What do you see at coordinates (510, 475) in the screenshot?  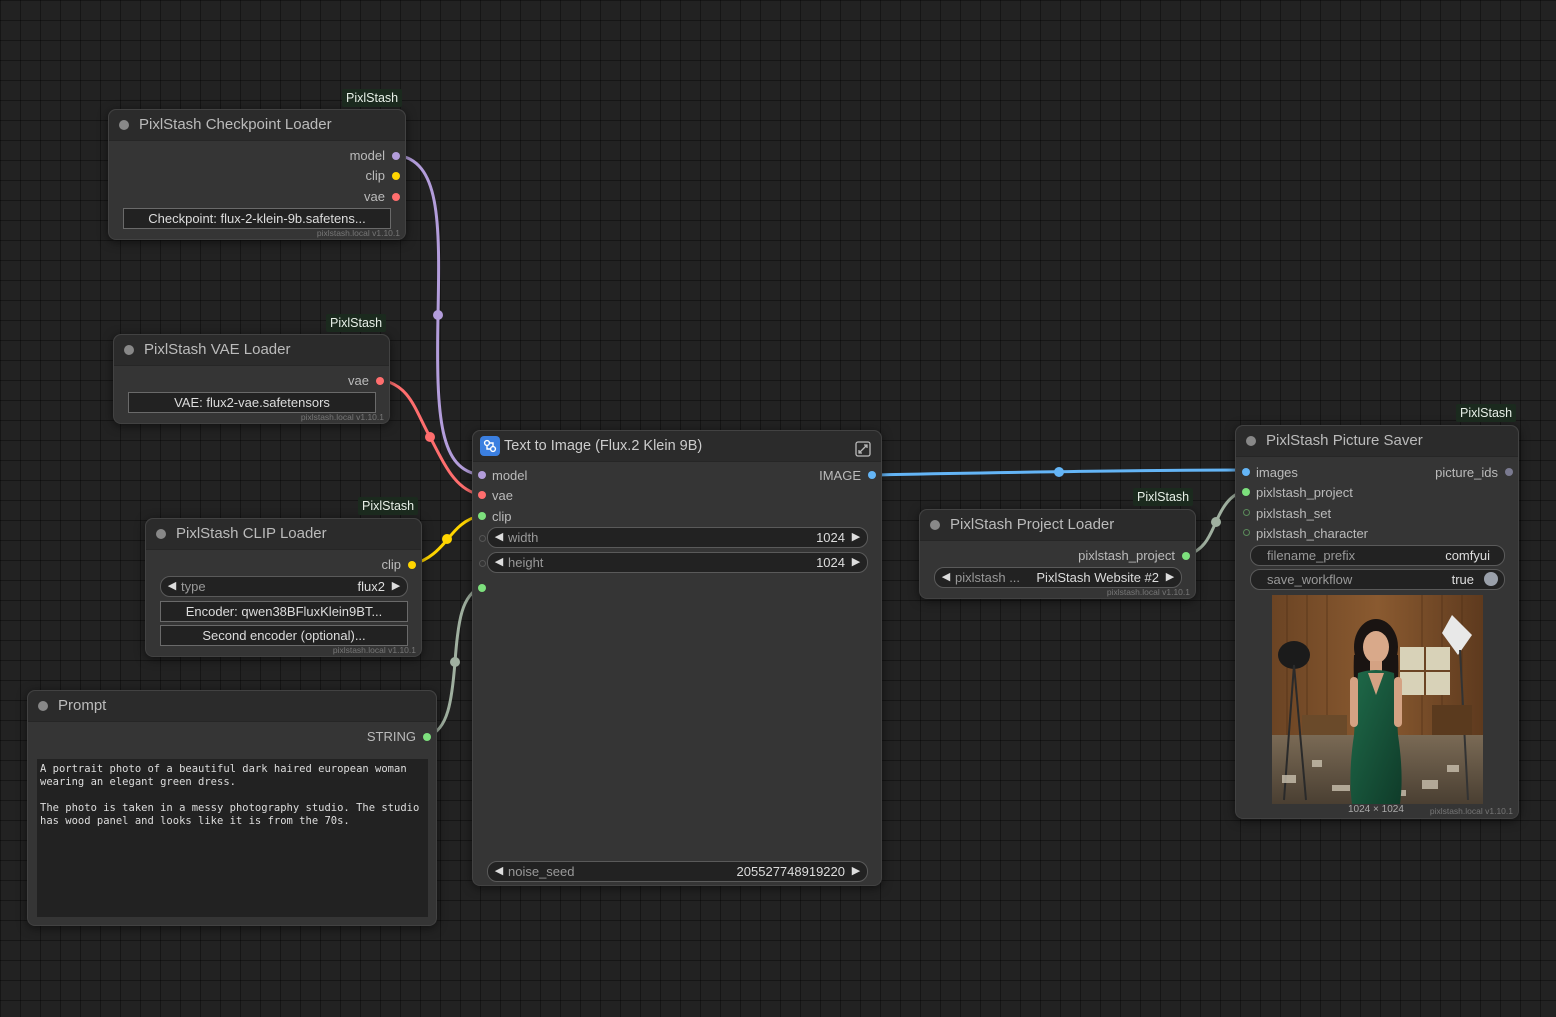 I see `input-model-label: model` at bounding box center [510, 475].